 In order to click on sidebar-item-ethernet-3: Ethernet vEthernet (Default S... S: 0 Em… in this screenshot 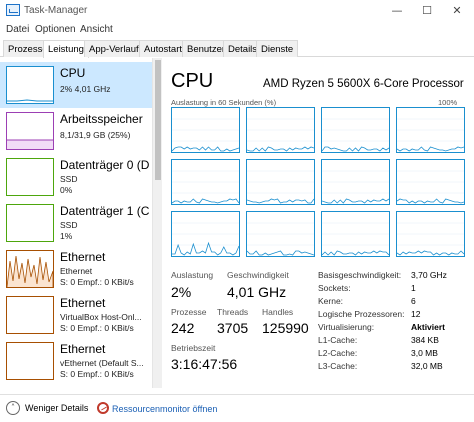, I will do `click(76, 361)`.